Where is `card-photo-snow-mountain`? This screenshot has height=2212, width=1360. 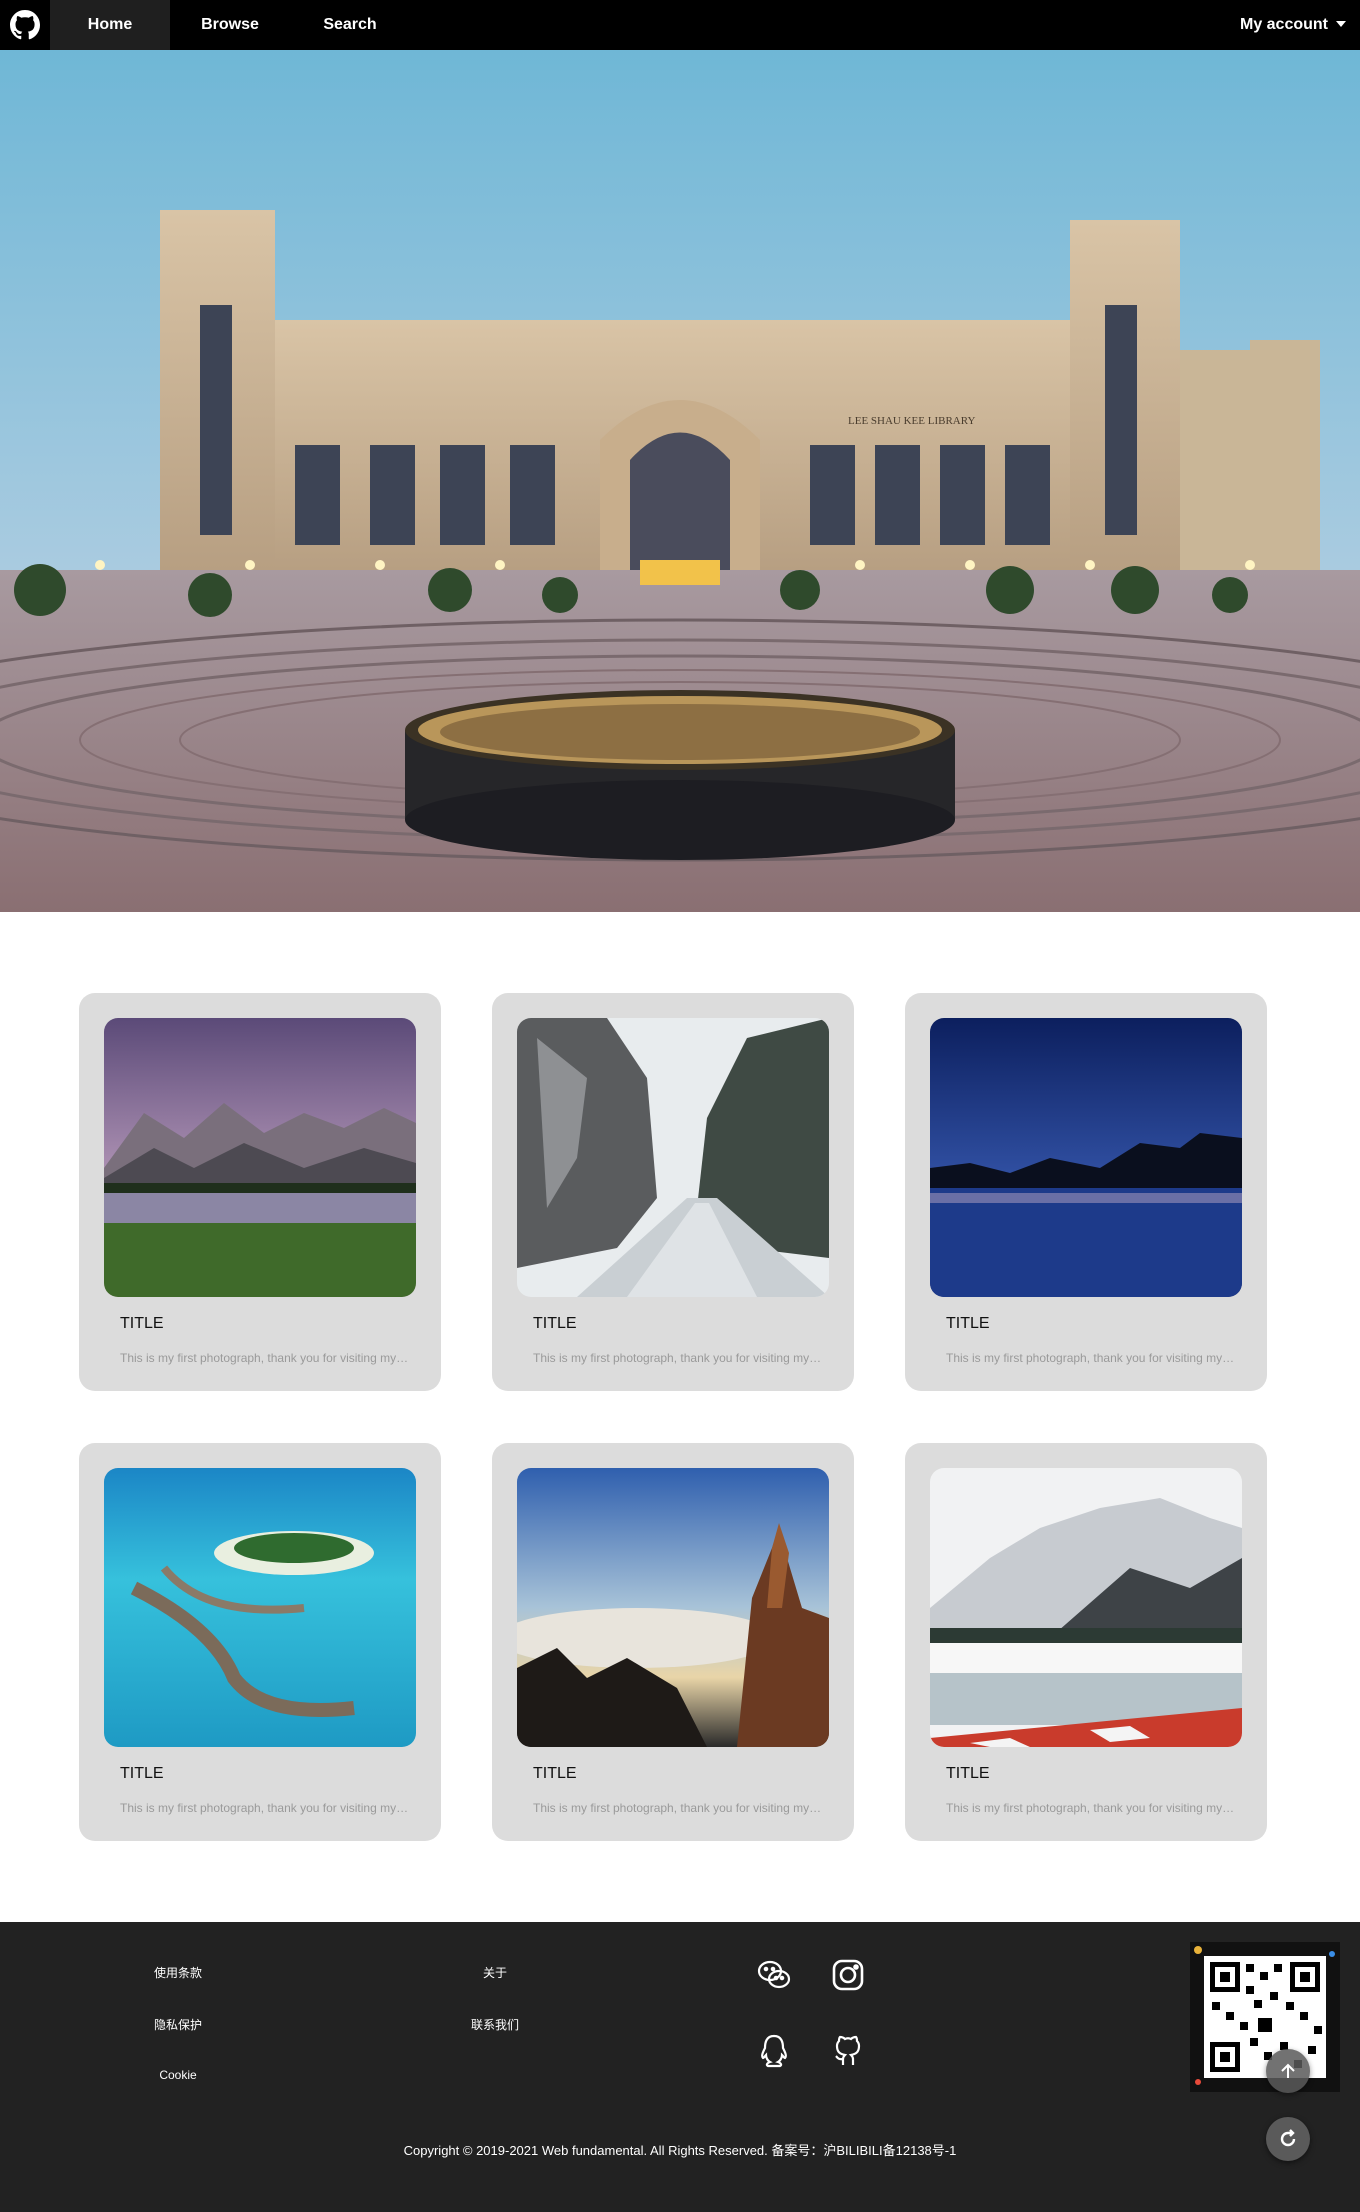
card-photo-snow-mountain is located at coordinates (1086, 1607).